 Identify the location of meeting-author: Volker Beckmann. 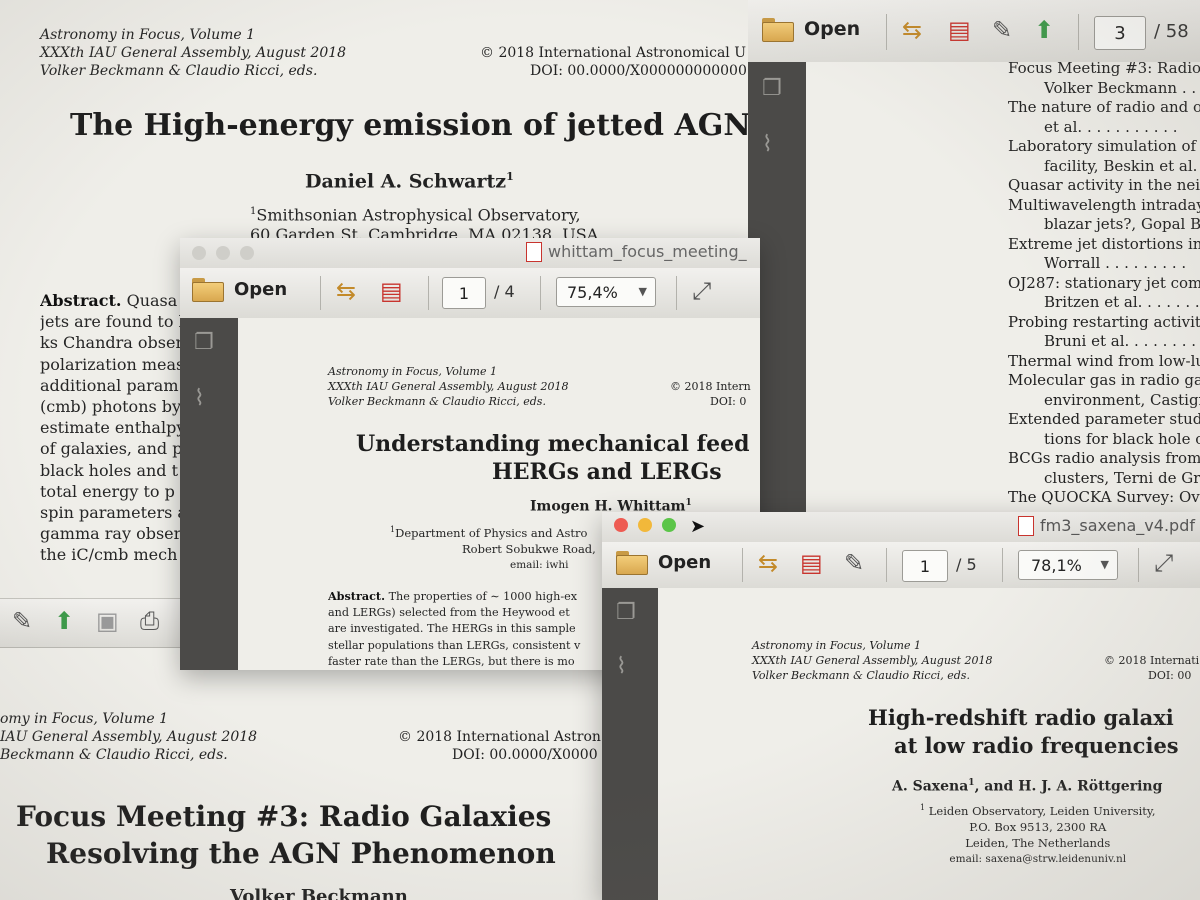
(319, 893).